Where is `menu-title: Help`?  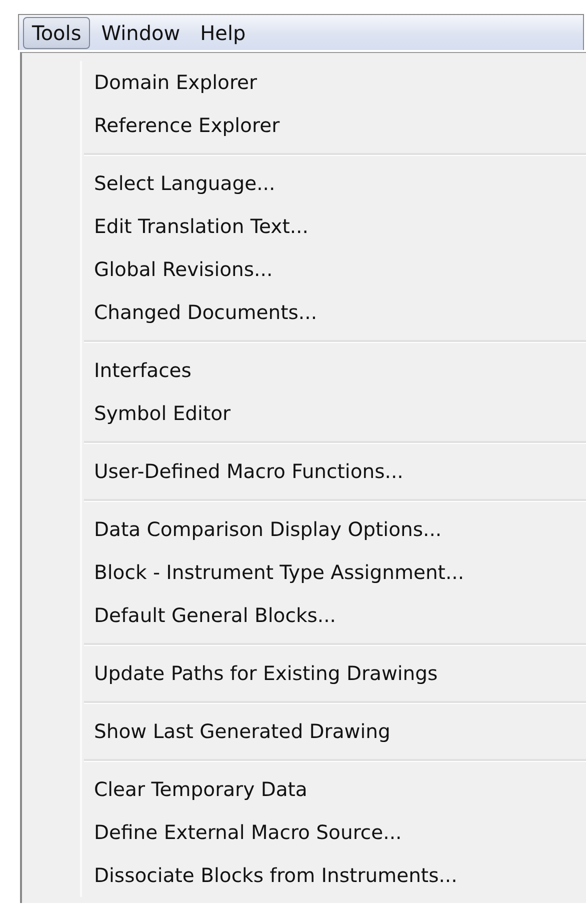
menu-title: Help is located at coordinates (223, 32).